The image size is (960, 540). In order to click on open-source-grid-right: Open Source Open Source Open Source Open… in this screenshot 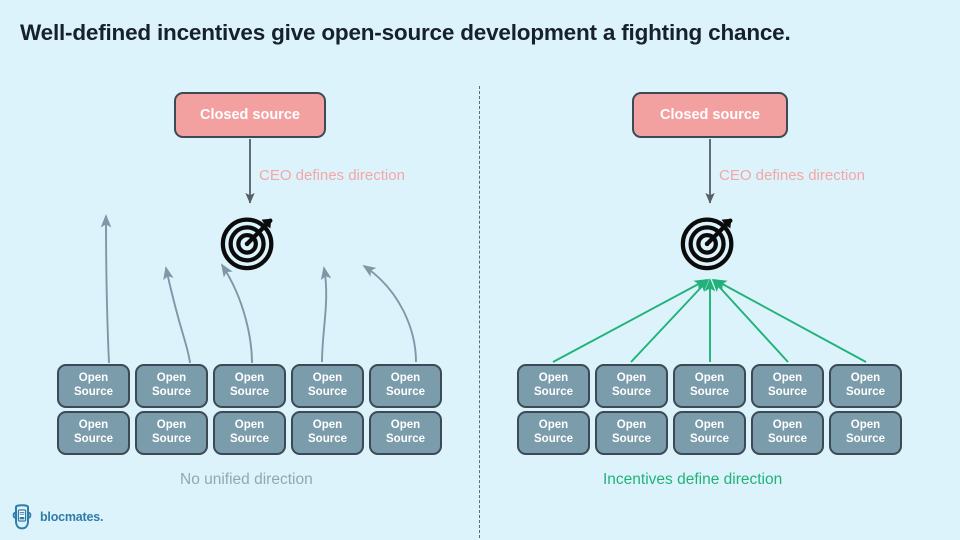, I will do `click(709, 409)`.